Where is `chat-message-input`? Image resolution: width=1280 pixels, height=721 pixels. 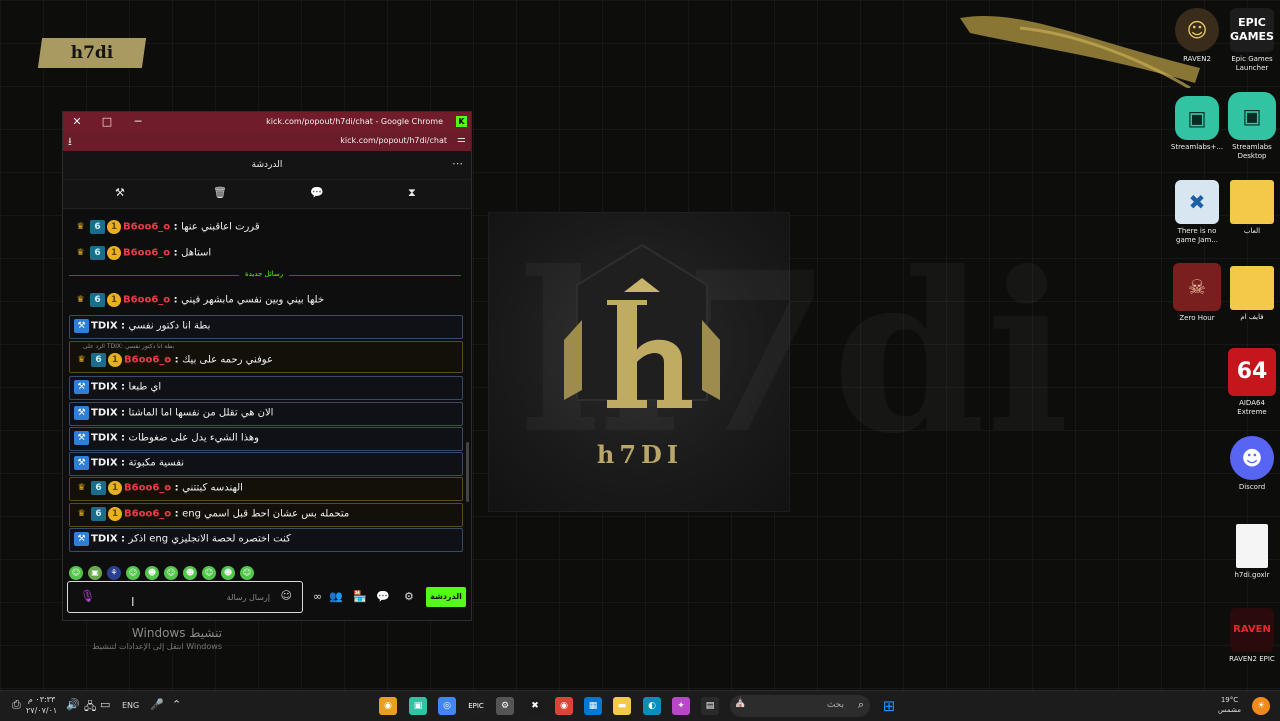
chat-message-input is located at coordinates (195, 597).